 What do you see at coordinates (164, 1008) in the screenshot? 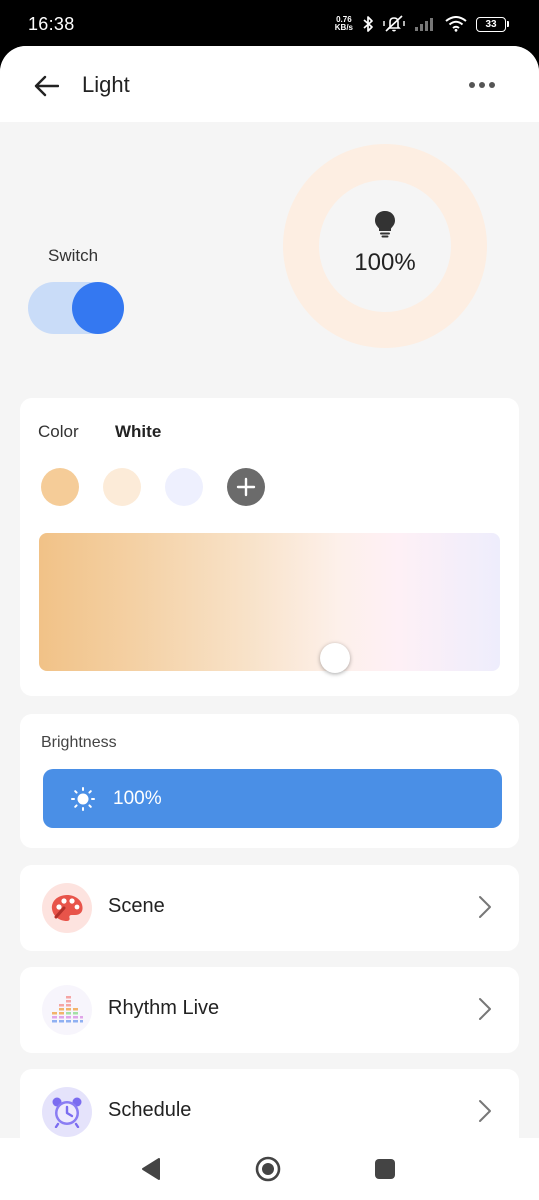
I see `rhythm-live-label: Rhythm Live` at bounding box center [164, 1008].